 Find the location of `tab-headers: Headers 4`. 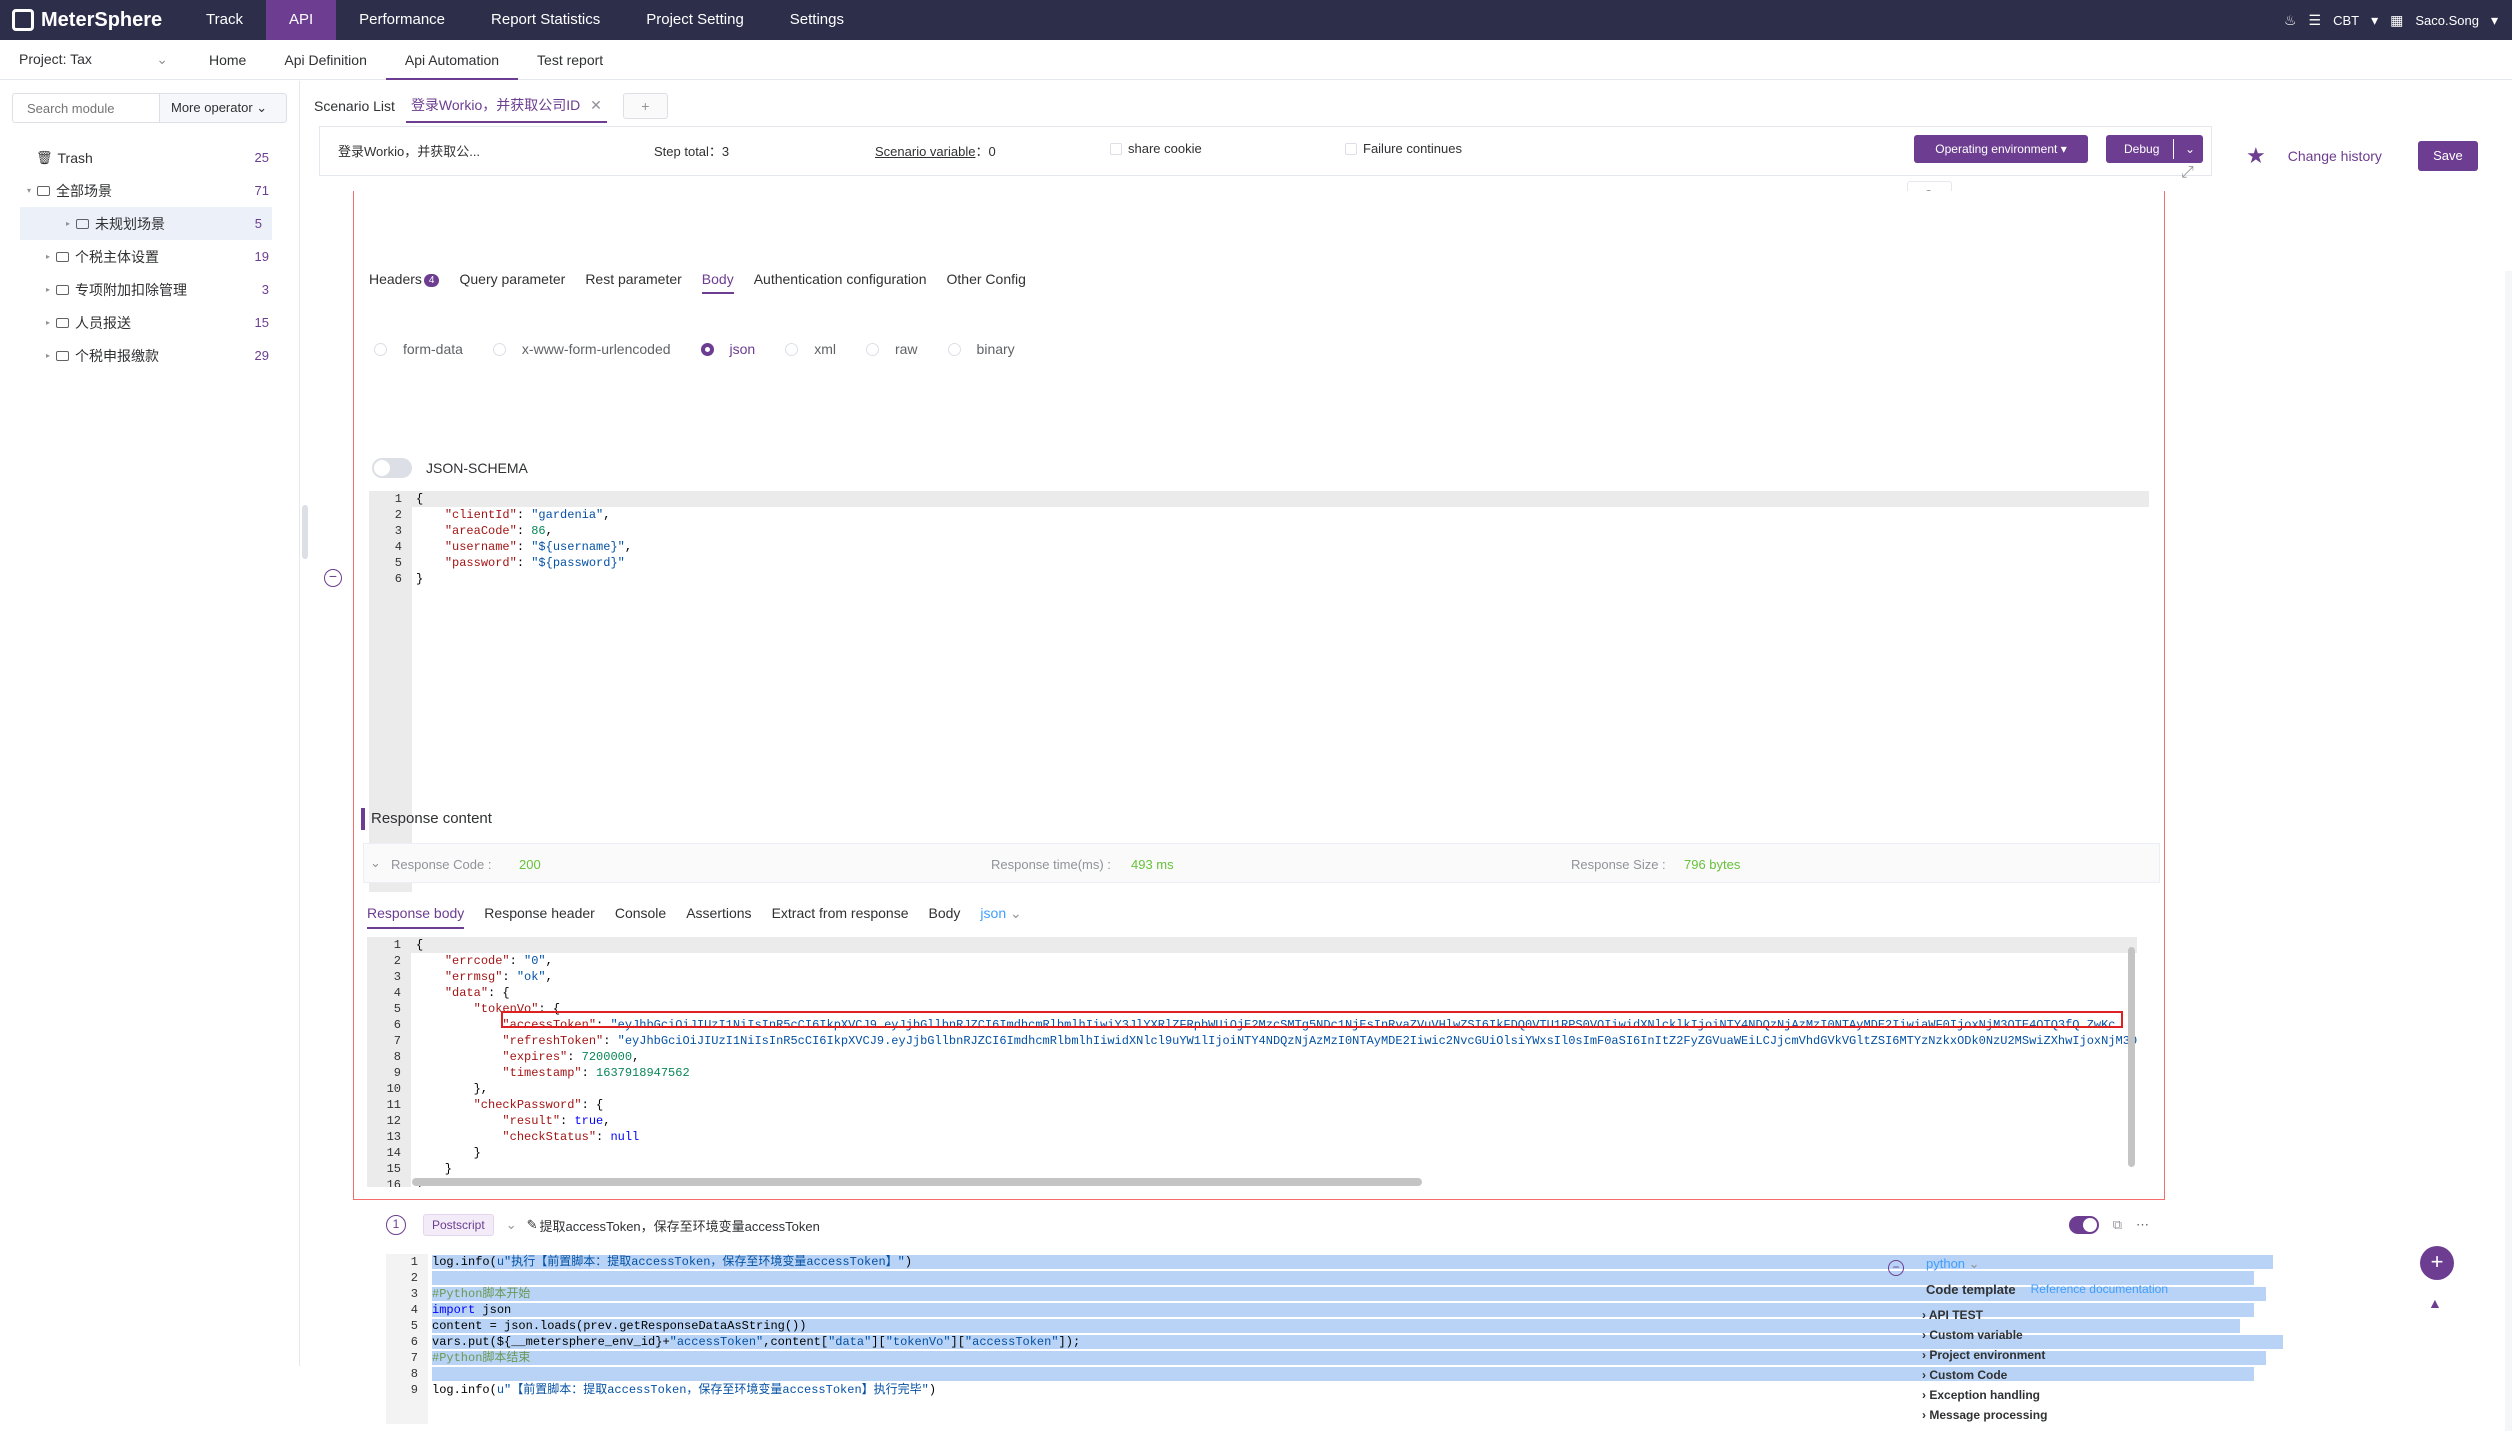

tab-headers: Headers 4 is located at coordinates (404, 282).